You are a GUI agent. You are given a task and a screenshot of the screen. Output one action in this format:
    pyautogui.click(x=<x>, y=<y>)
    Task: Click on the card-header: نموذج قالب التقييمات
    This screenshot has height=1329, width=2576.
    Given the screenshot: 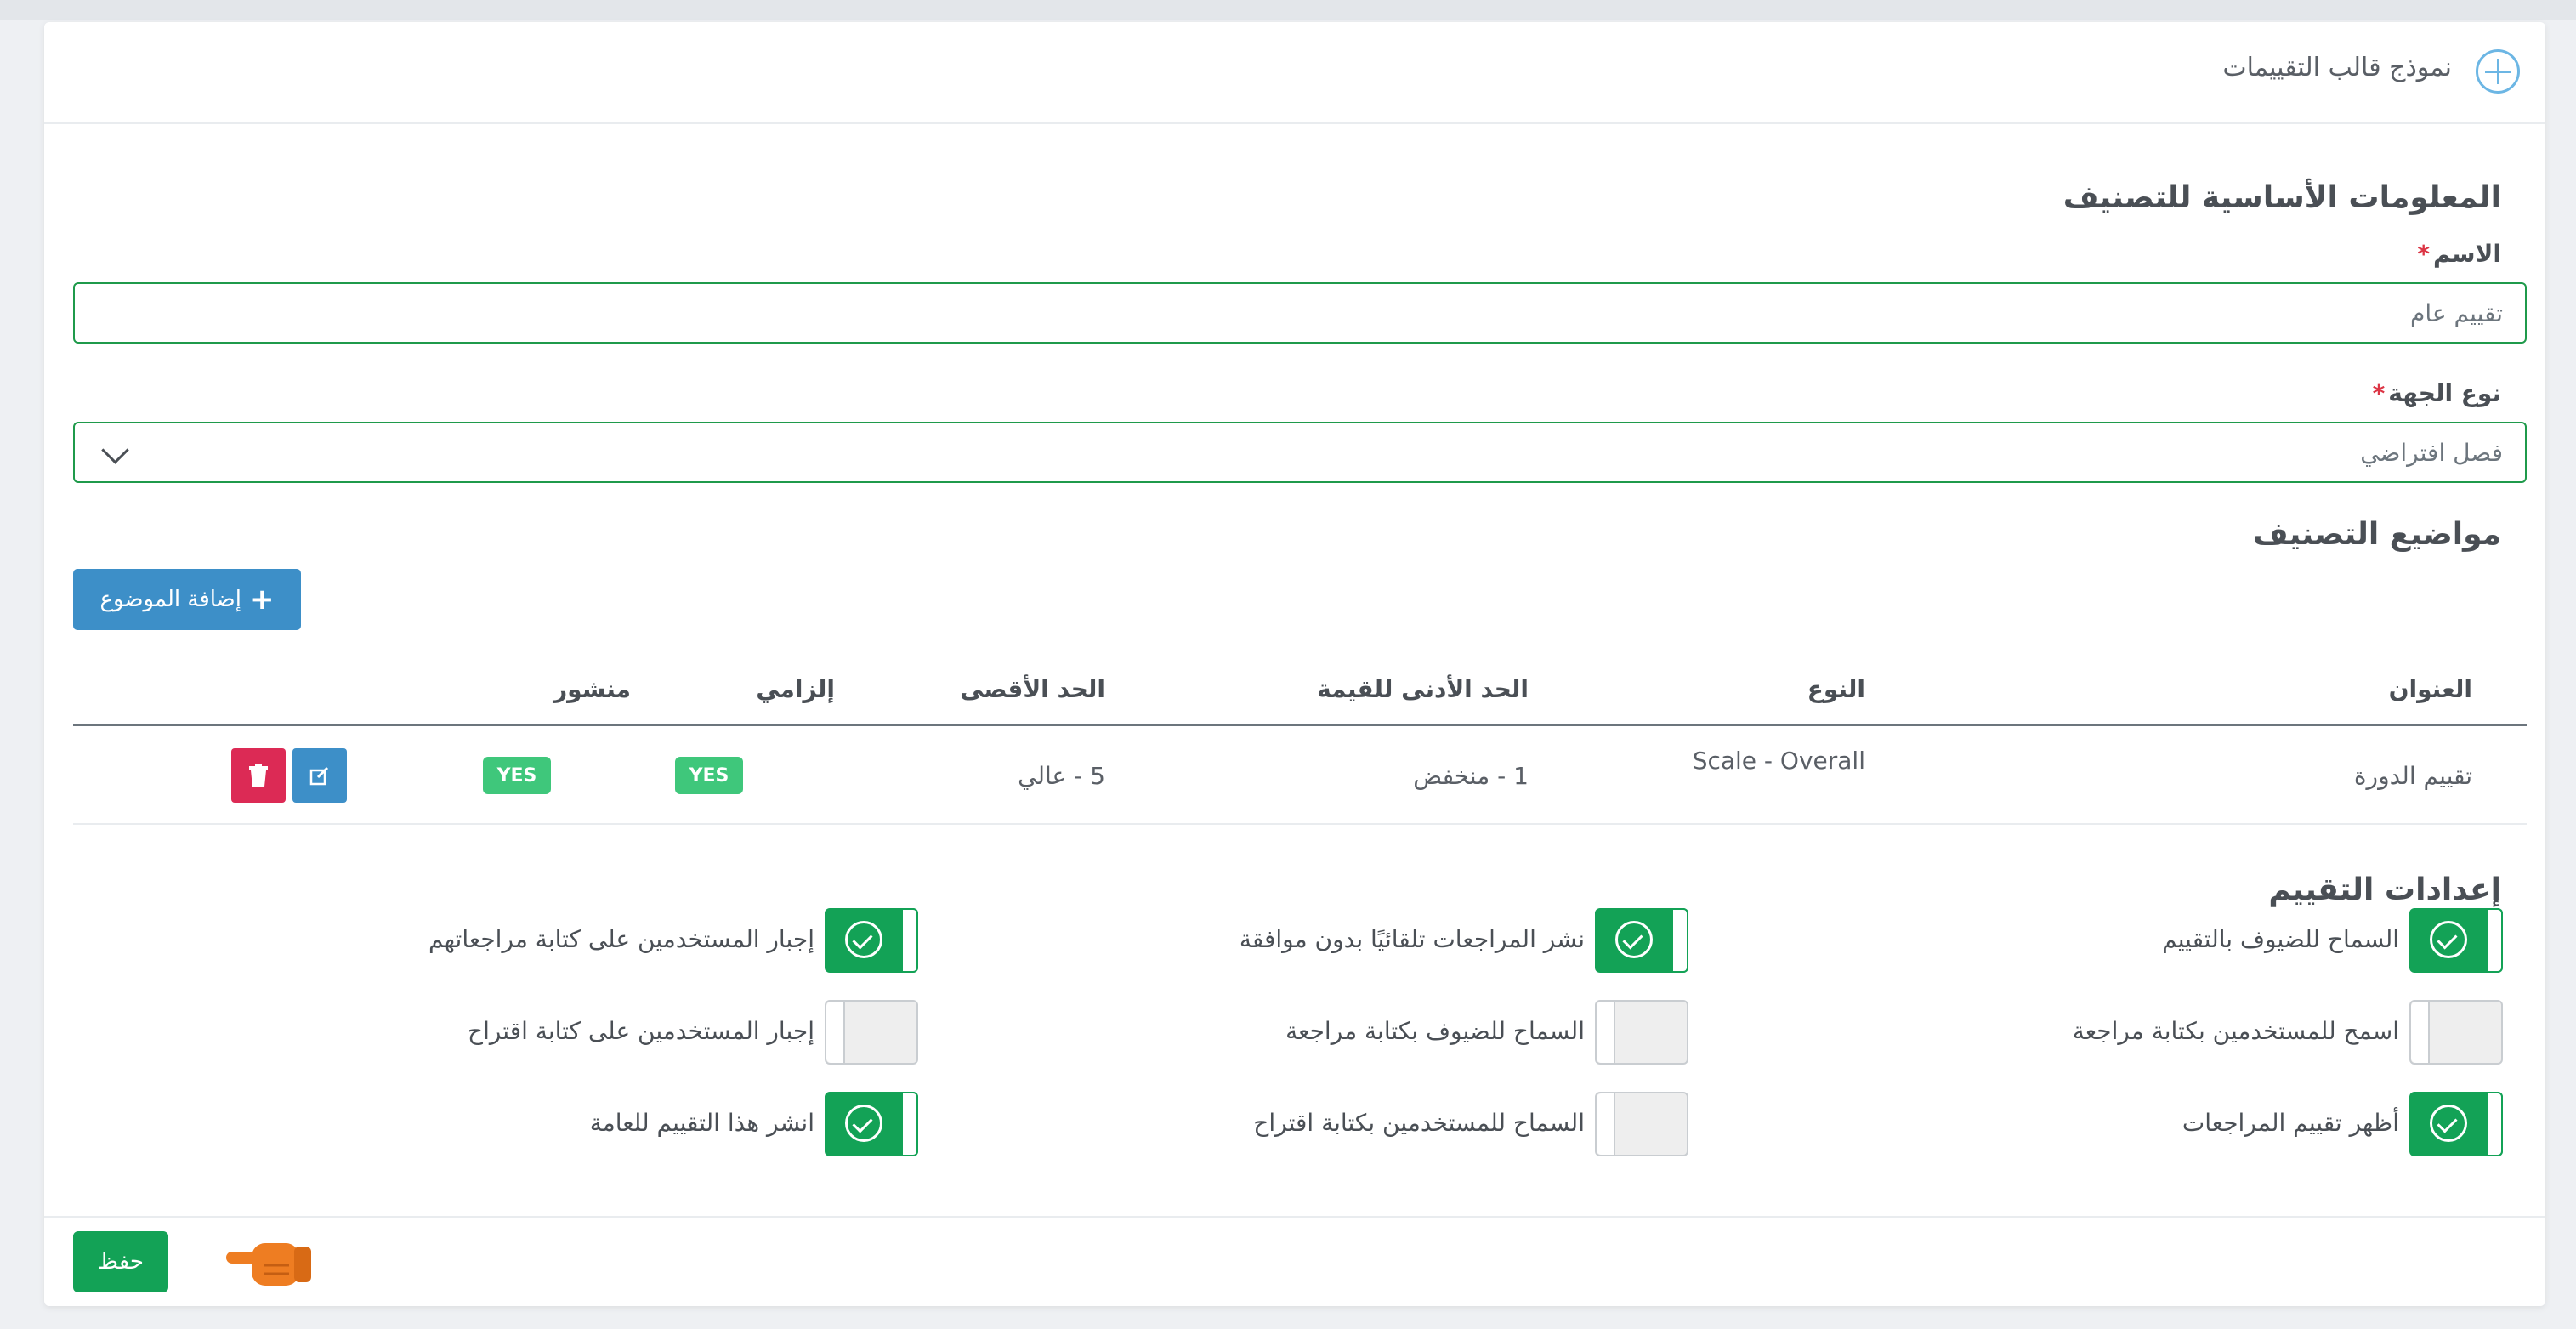 What is the action you would take?
    pyautogui.click(x=1295, y=73)
    